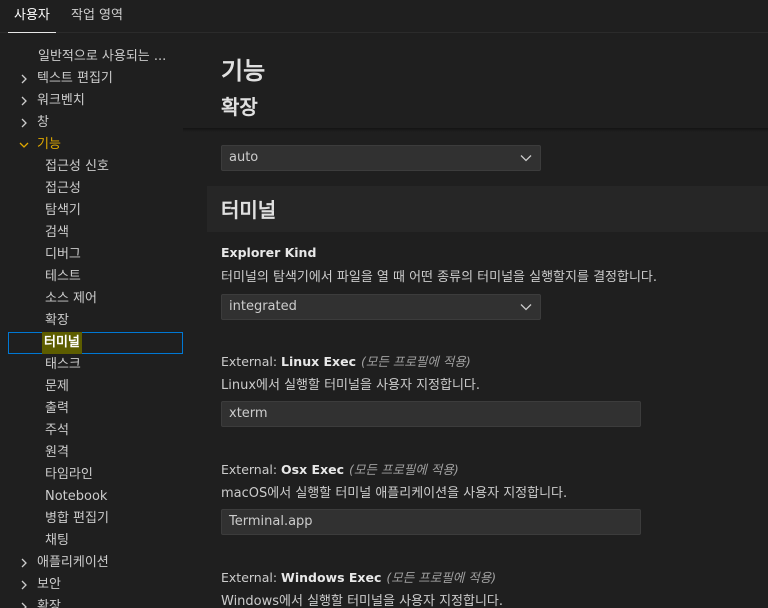 This screenshot has width=768, height=608. Describe the element at coordinates (57, 452) in the screenshot. I see `toc-item-label: 원격` at that location.